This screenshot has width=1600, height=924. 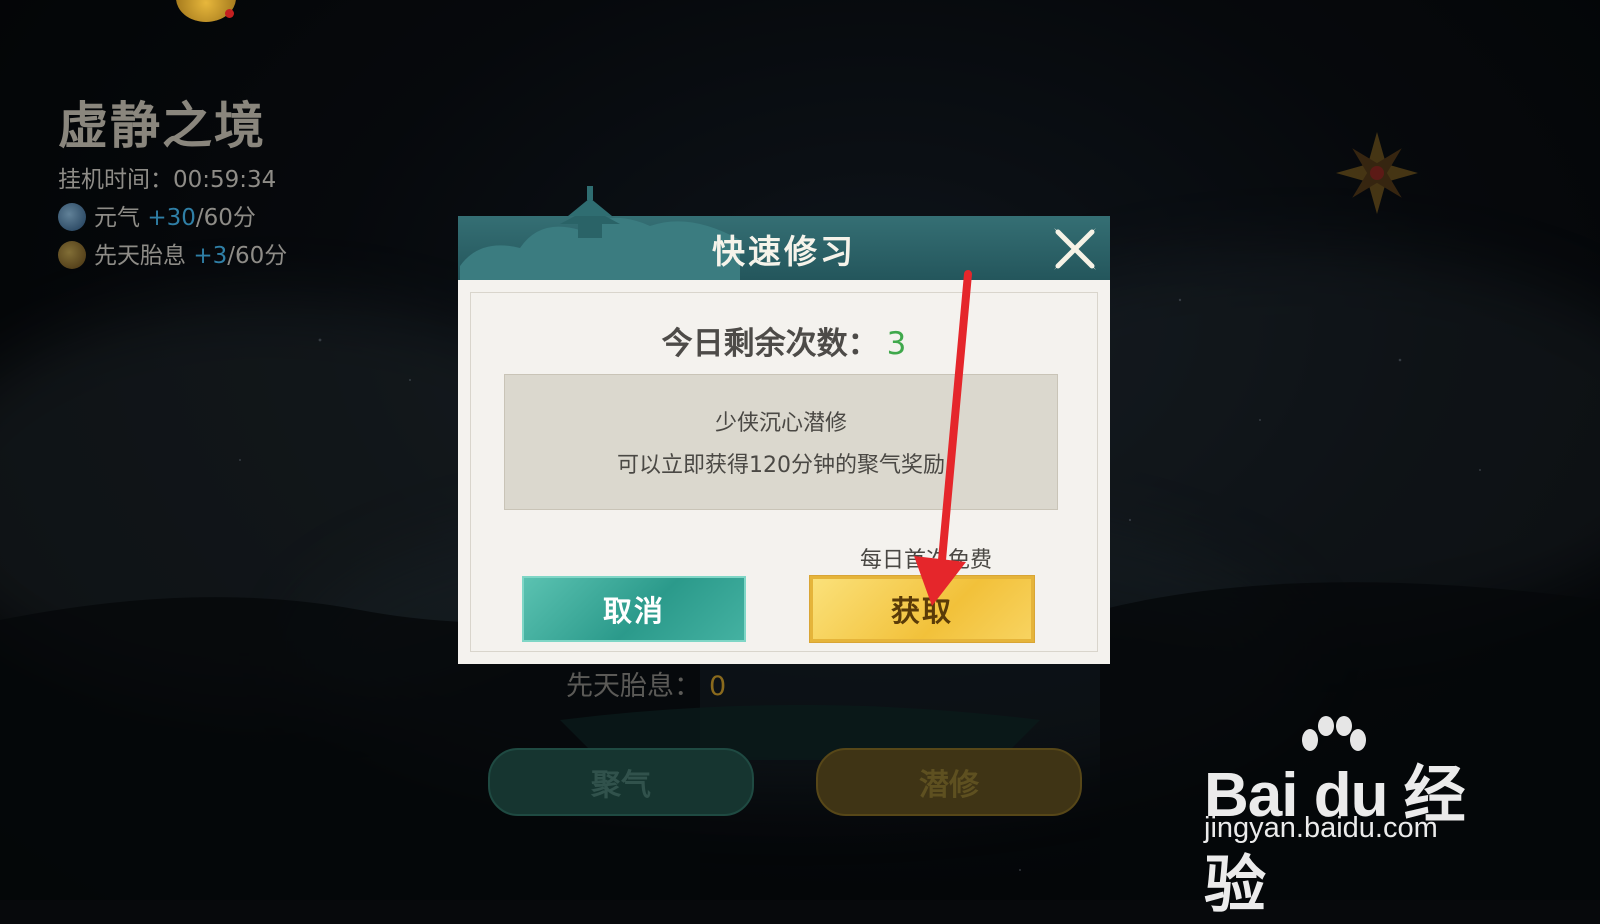 What do you see at coordinates (781, 442) in the screenshot?
I see `description-box: 少侠沉心潜修 可以立即获得120分钟的聚气奖励` at bounding box center [781, 442].